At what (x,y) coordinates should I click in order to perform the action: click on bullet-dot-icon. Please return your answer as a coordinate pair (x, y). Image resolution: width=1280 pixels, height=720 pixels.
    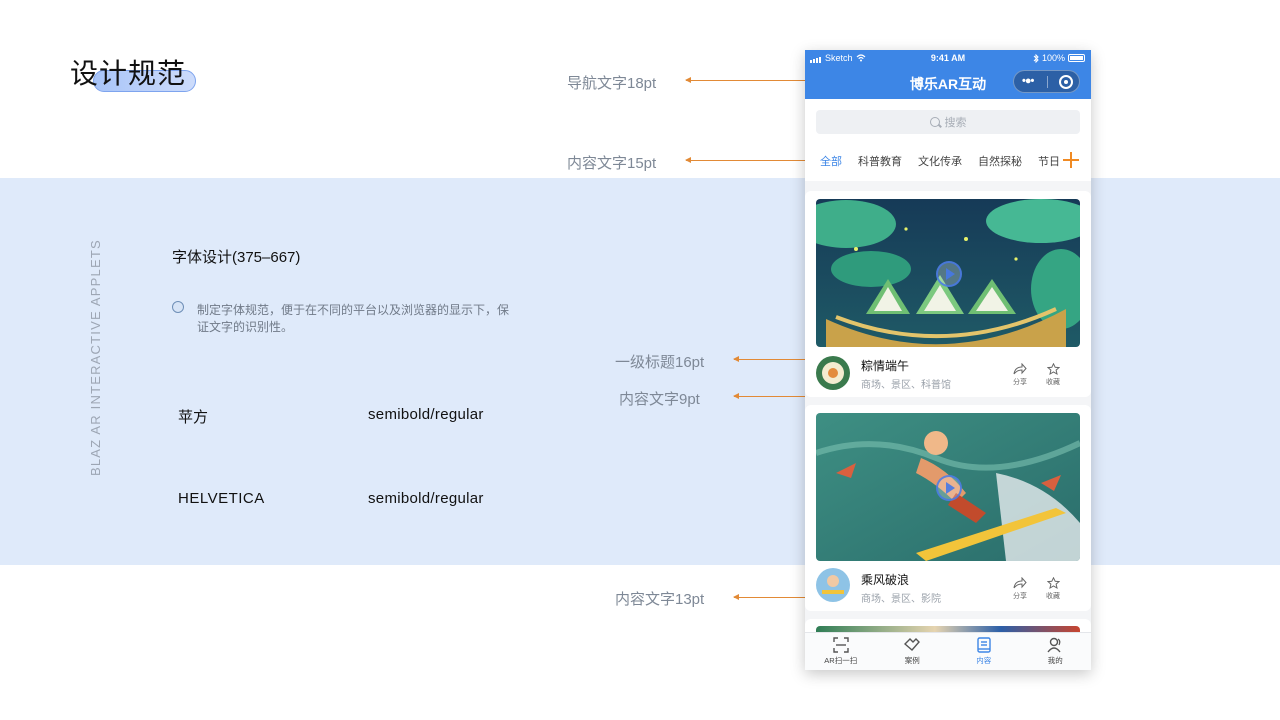
    Looking at the image, I should click on (178, 307).